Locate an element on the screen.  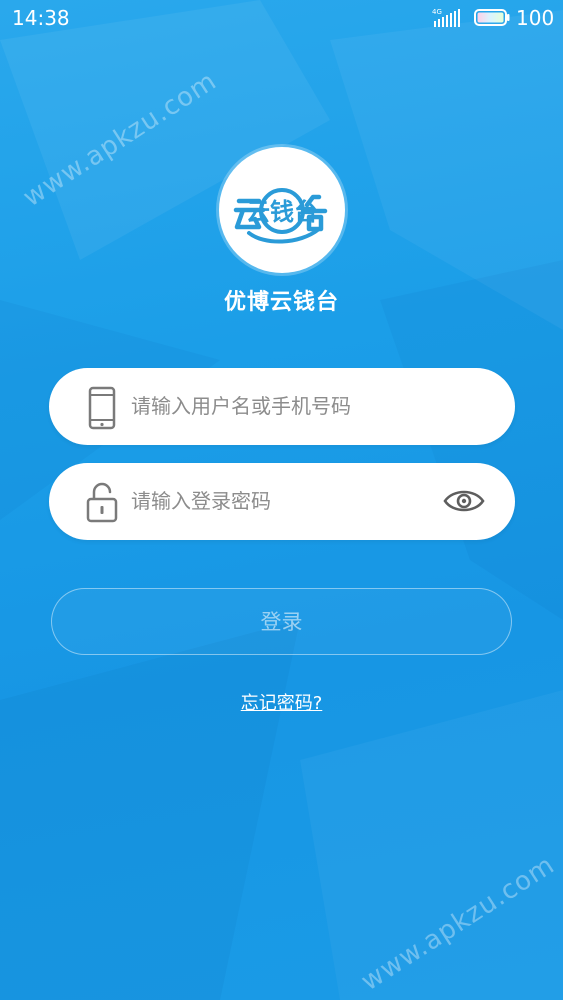
login-button: 登录 is located at coordinates (281, 621).